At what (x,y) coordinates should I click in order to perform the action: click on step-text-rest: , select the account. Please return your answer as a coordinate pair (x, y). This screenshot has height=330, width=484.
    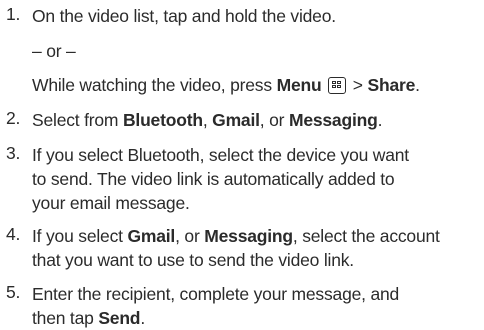
    Looking at the image, I should click on (366, 236).